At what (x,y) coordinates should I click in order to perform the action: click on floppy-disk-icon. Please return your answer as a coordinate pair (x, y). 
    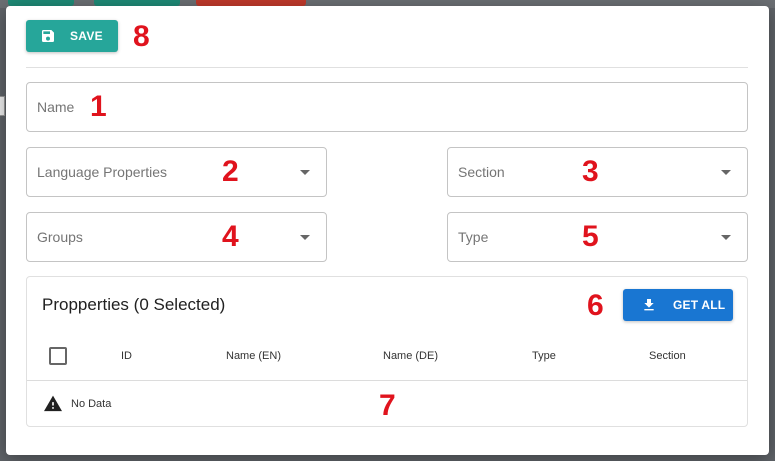
    Looking at the image, I should click on (48, 36).